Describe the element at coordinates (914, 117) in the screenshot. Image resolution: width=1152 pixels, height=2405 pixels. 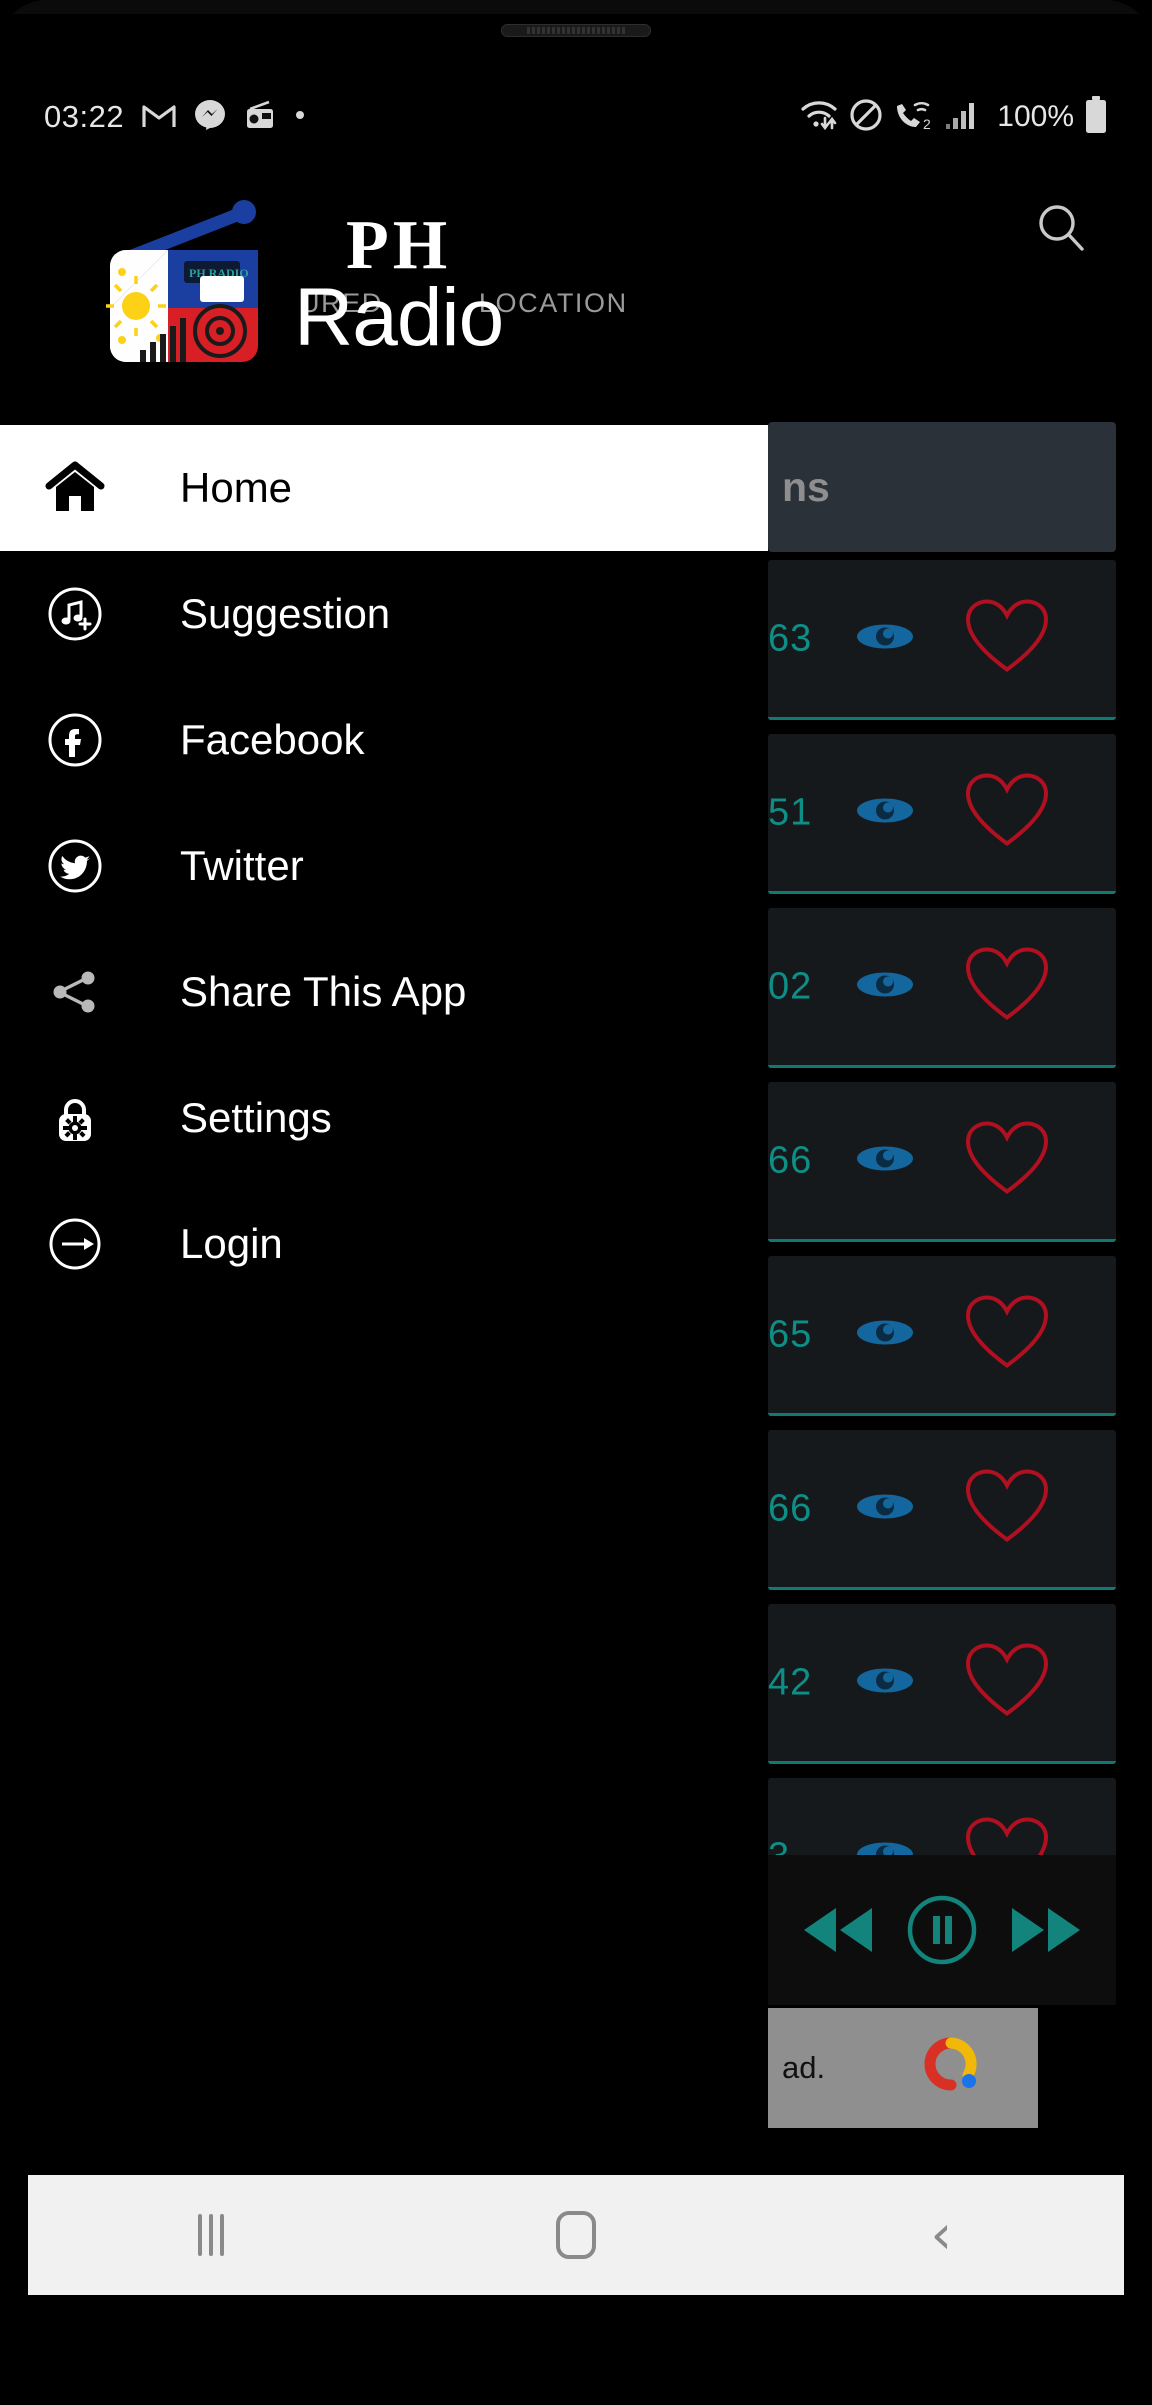
I see `wifi-calling-icon: 2` at that location.